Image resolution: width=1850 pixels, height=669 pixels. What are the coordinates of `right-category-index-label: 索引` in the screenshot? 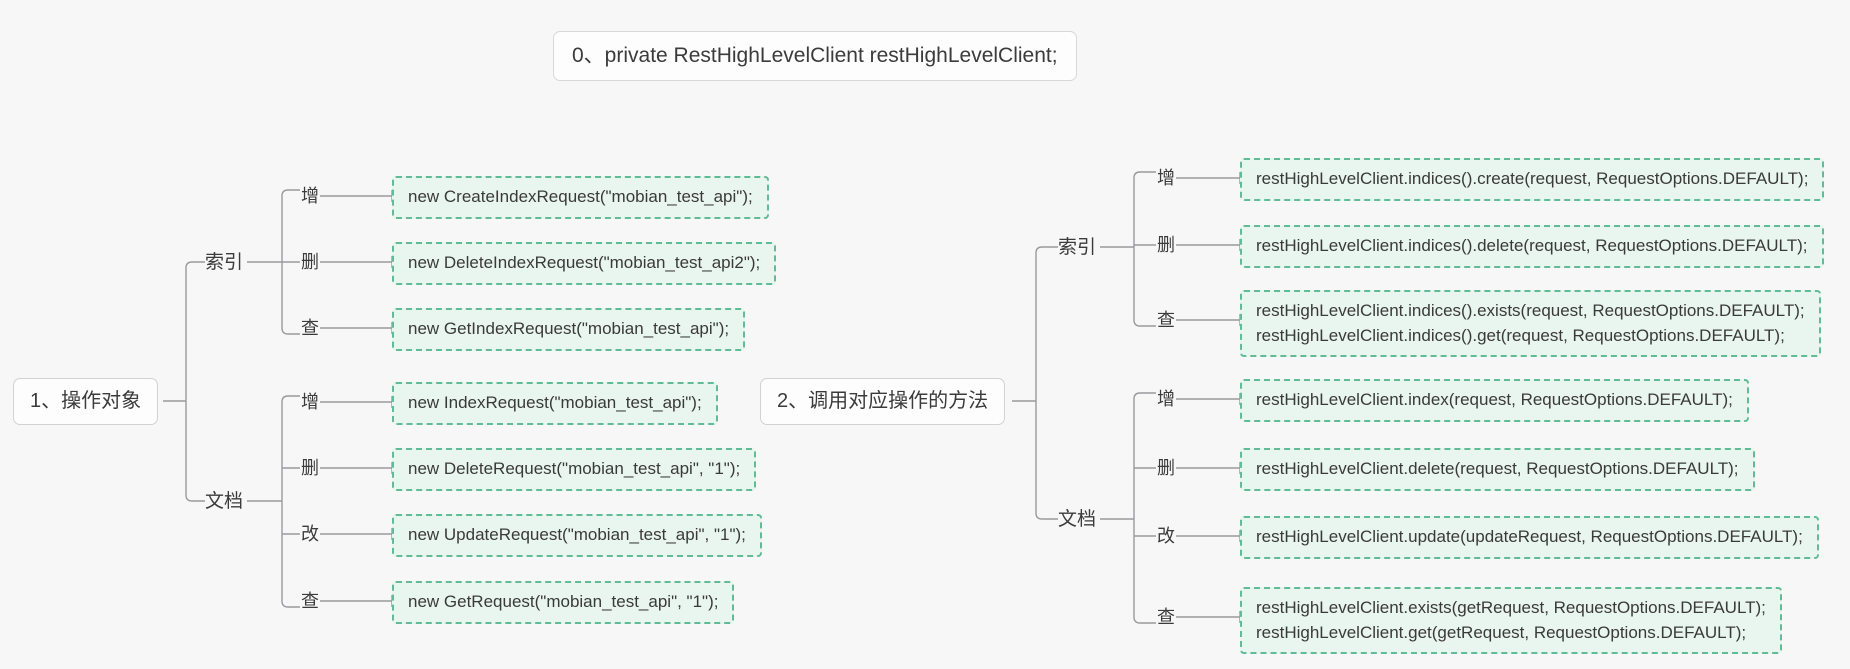 It's located at (1077, 247).